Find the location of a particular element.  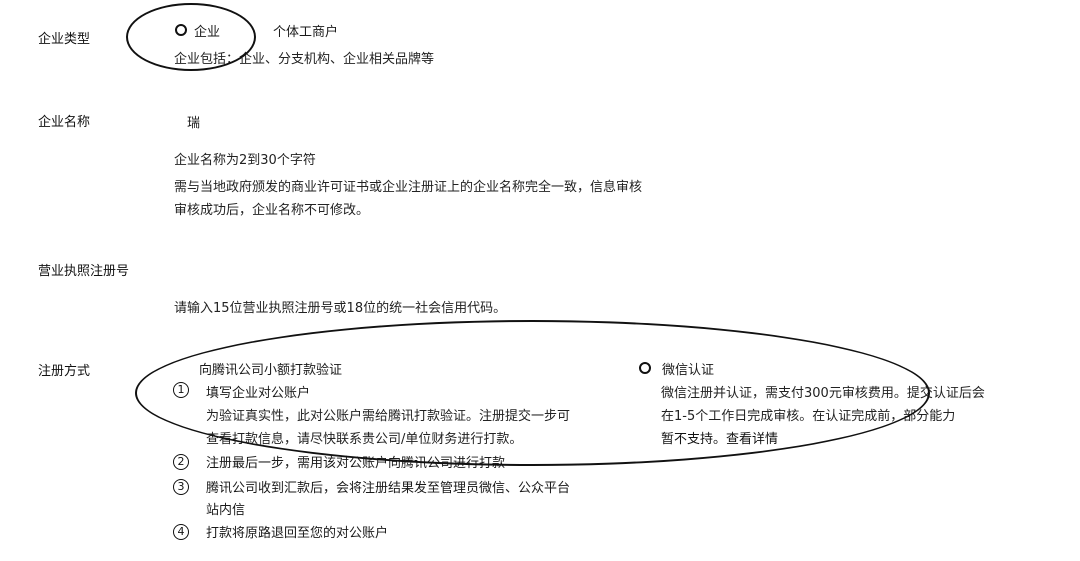

option-company-label: 企业 is located at coordinates (207, 32).